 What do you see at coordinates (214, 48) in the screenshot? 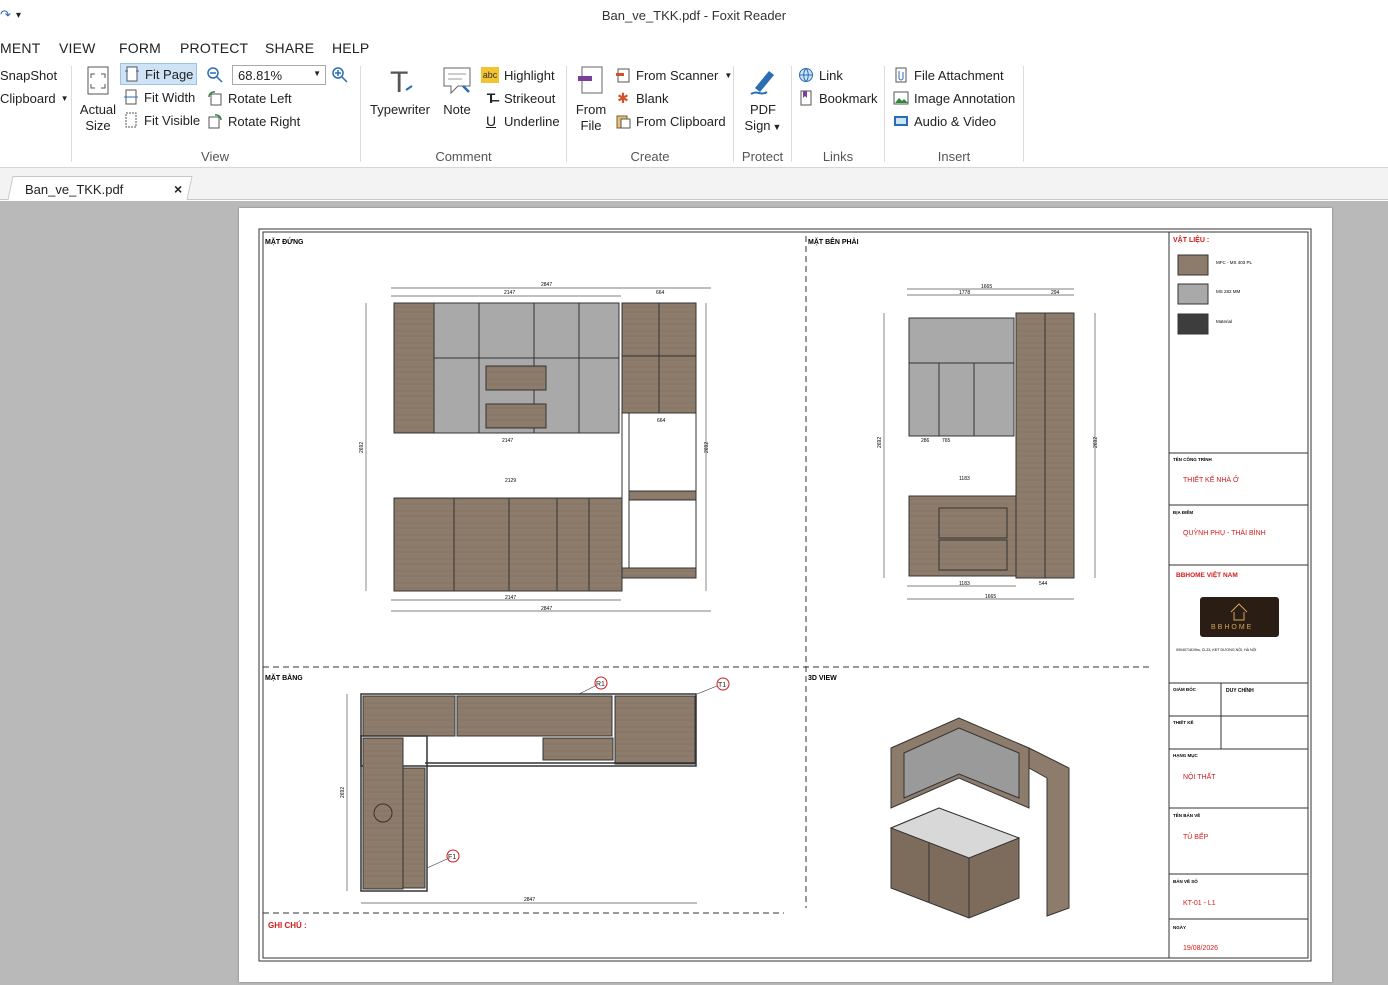
I see `menu-protect: PROTECT` at bounding box center [214, 48].